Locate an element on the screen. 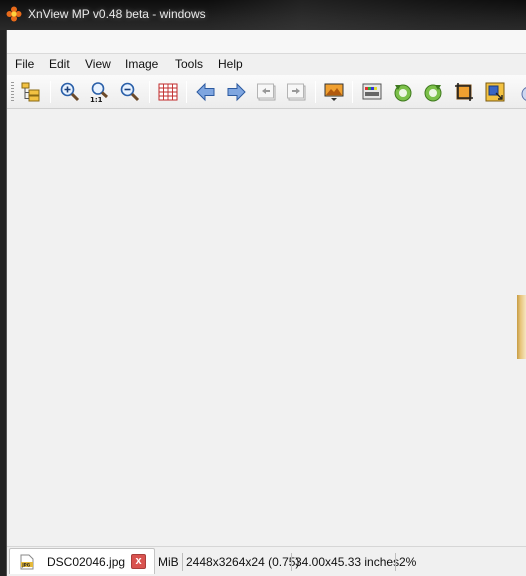 The height and width of the screenshot is (576, 526). tab-close-button: x is located at coordinates (138, 561).